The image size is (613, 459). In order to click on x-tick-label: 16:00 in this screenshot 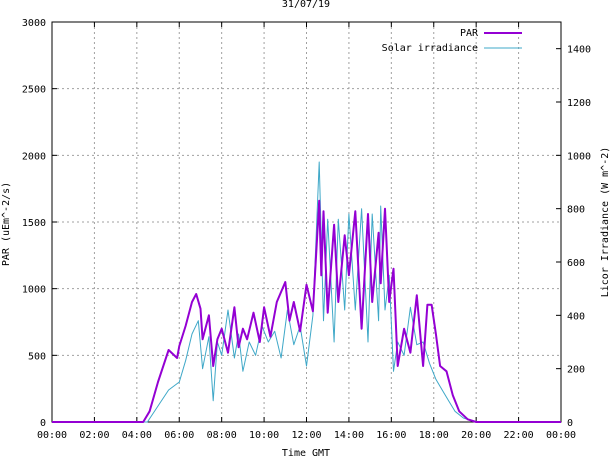, I will do `click(391, 435)`.